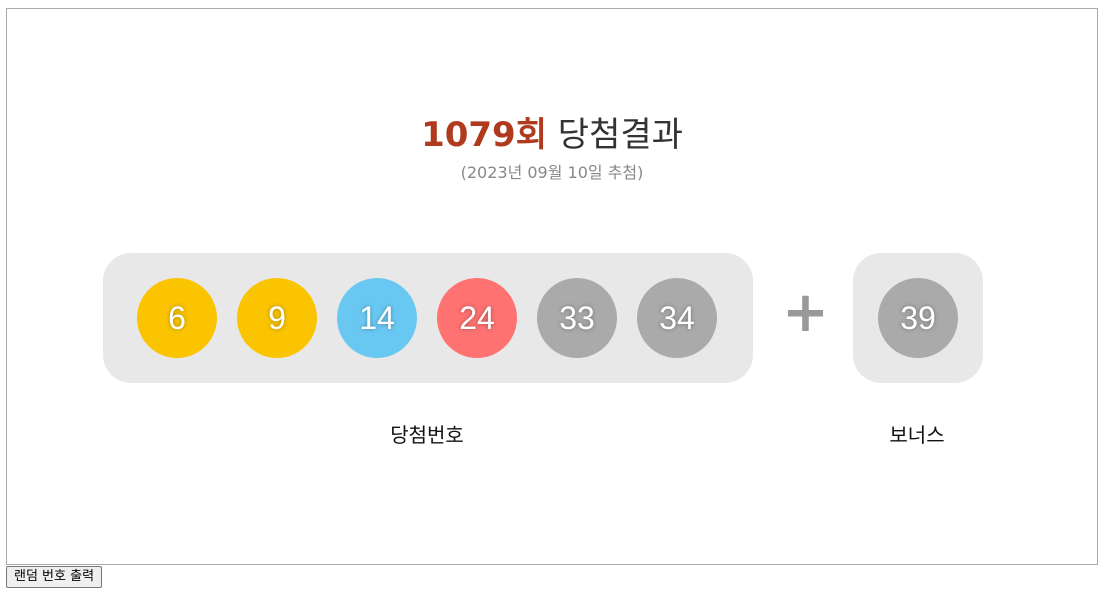 This screenshot has width=1106, height=597. I want to click on winning-ball-6: 34, so click(677, 318).